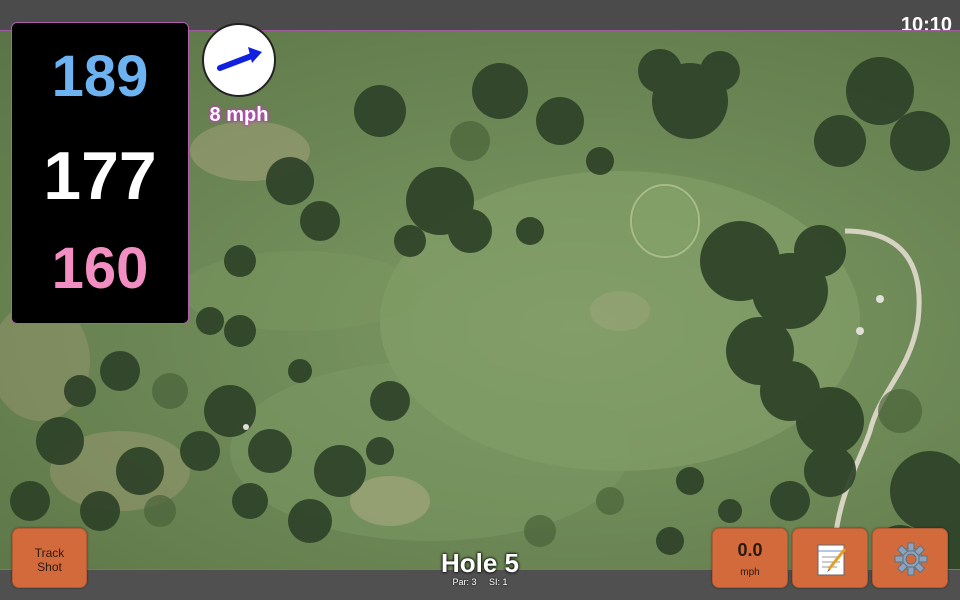 This screenshot has height=600, width=960. I want to click on hole-info: Par: 3 SI: 1, so click(480, 582).